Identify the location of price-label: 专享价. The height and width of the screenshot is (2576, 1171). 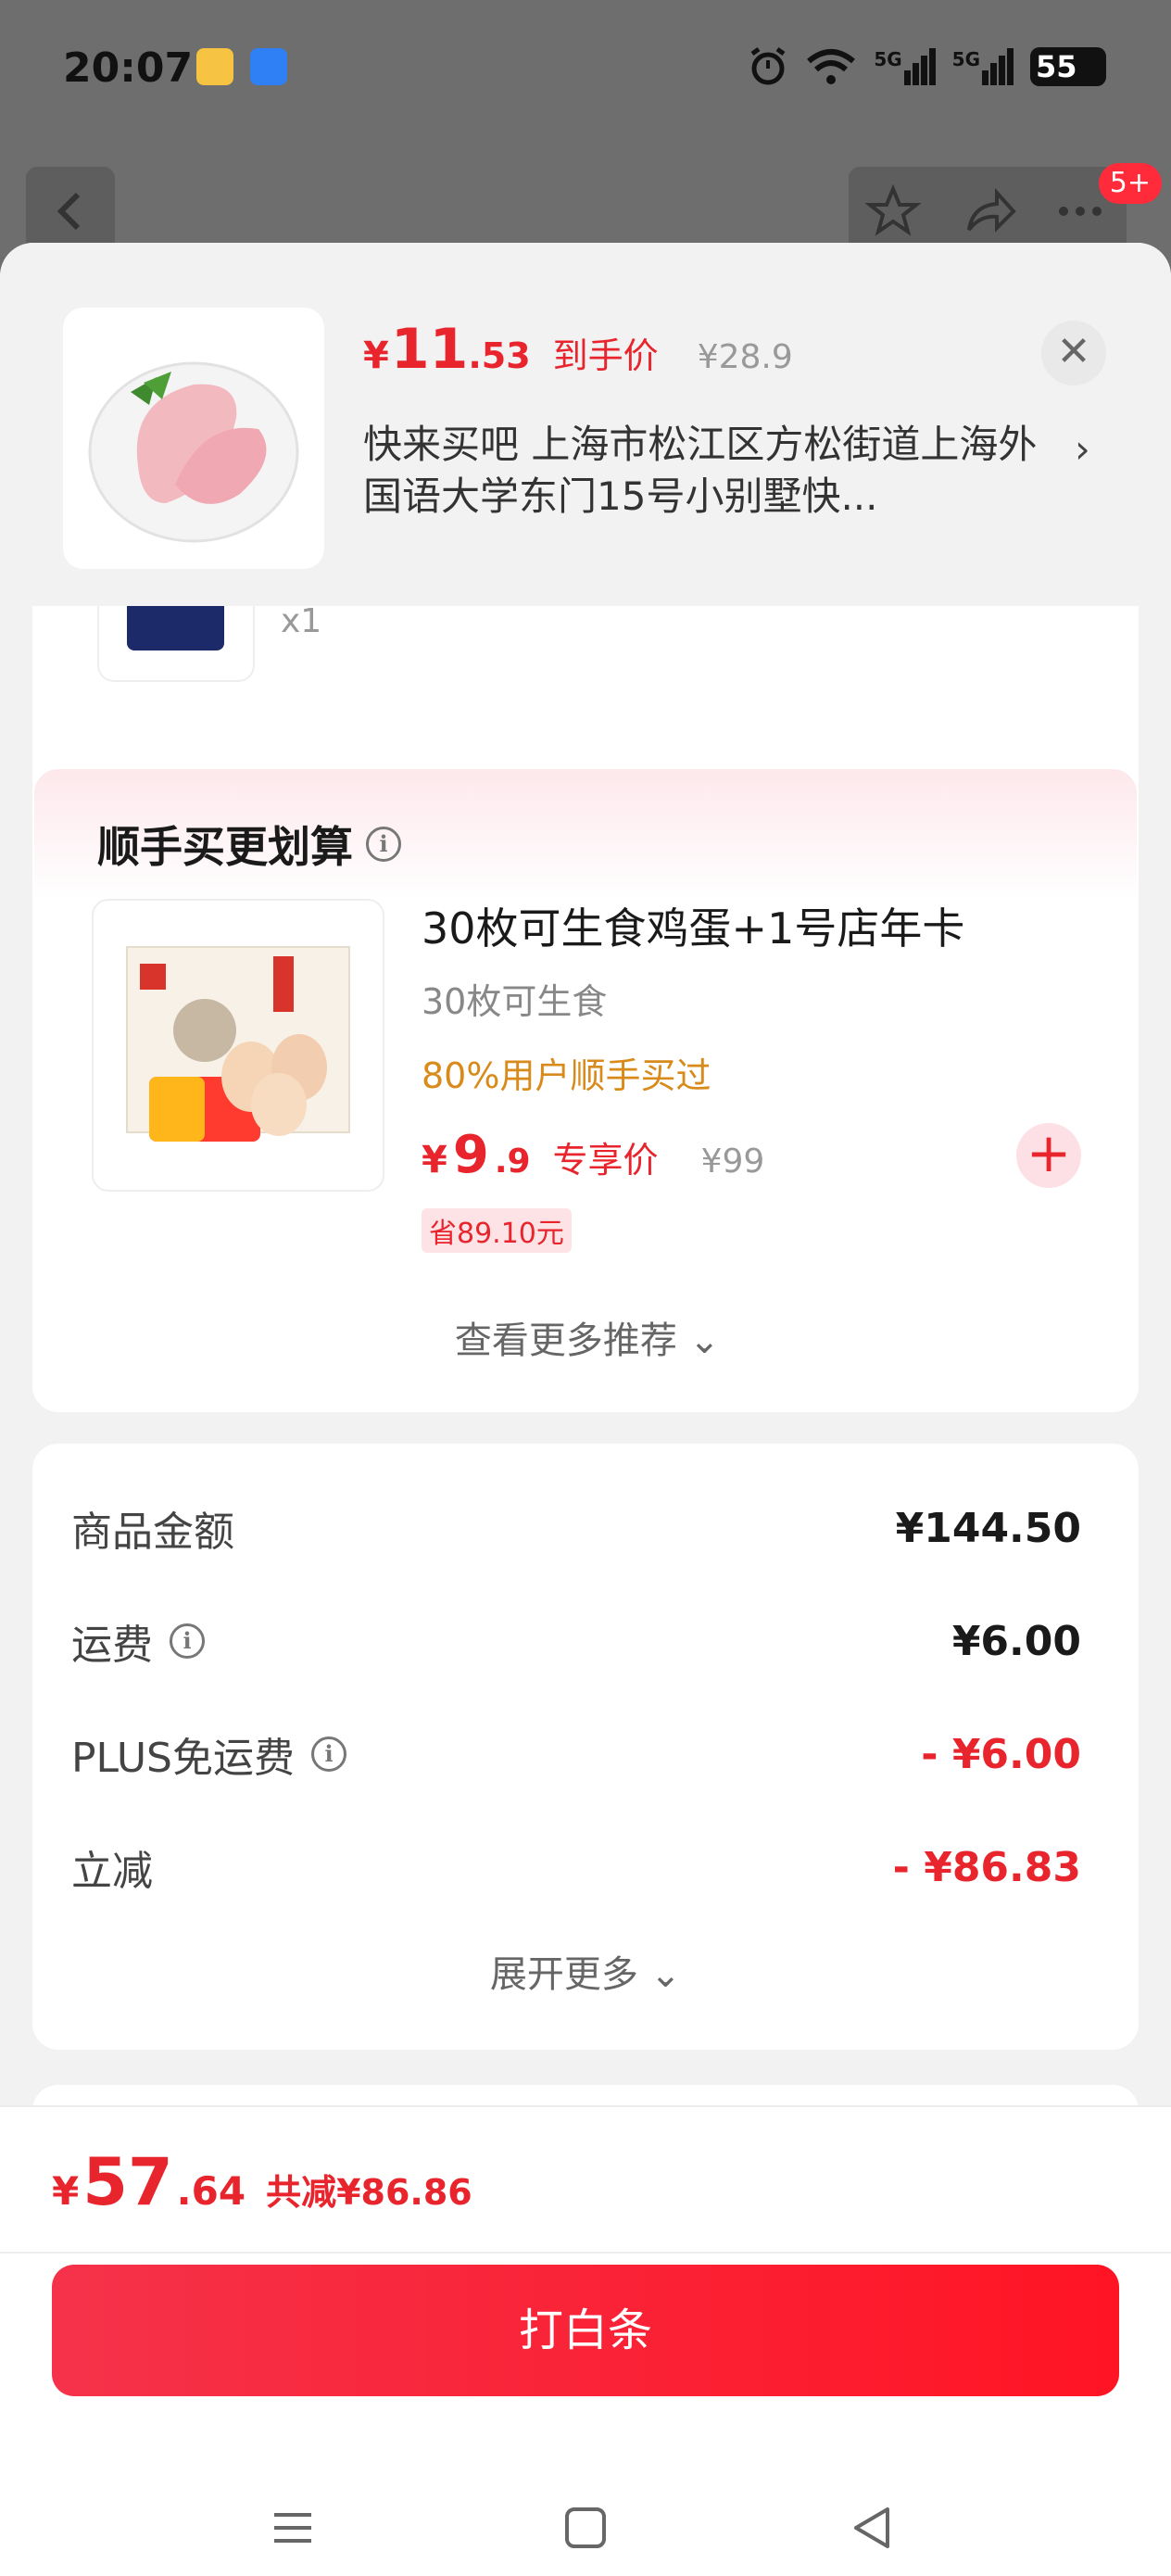
(606, 1161).